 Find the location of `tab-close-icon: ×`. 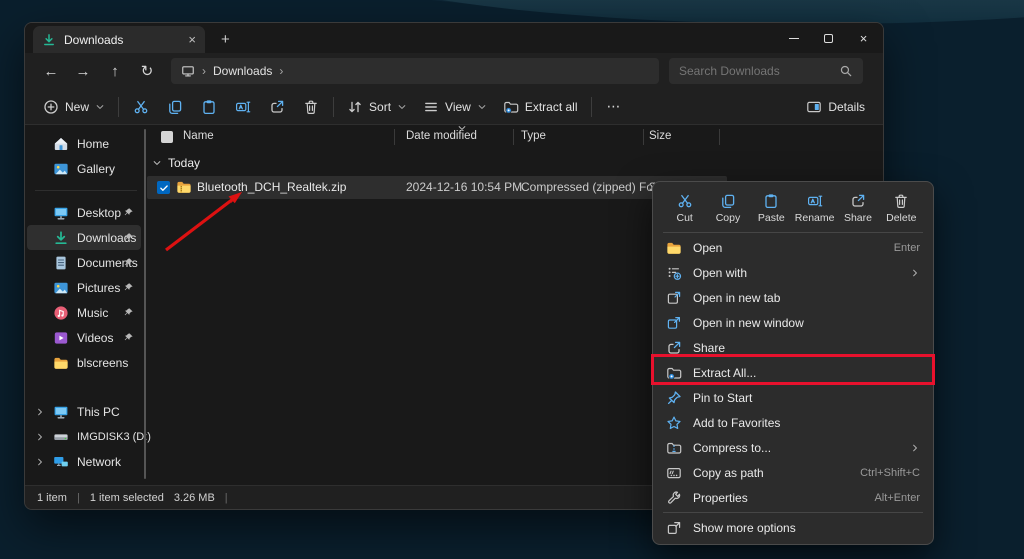

tab-close-icon: × is located at coordinates (192, 39).